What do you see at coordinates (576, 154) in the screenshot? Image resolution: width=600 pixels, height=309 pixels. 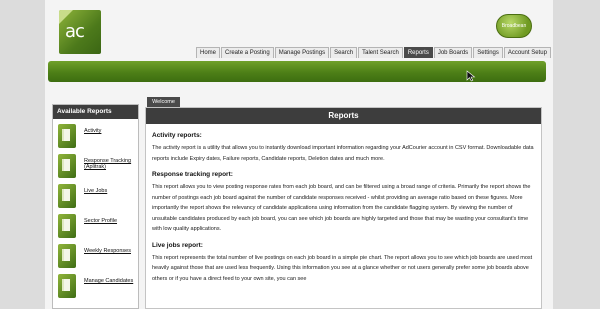 I see `right-margin` at bounding box center [576, 154].